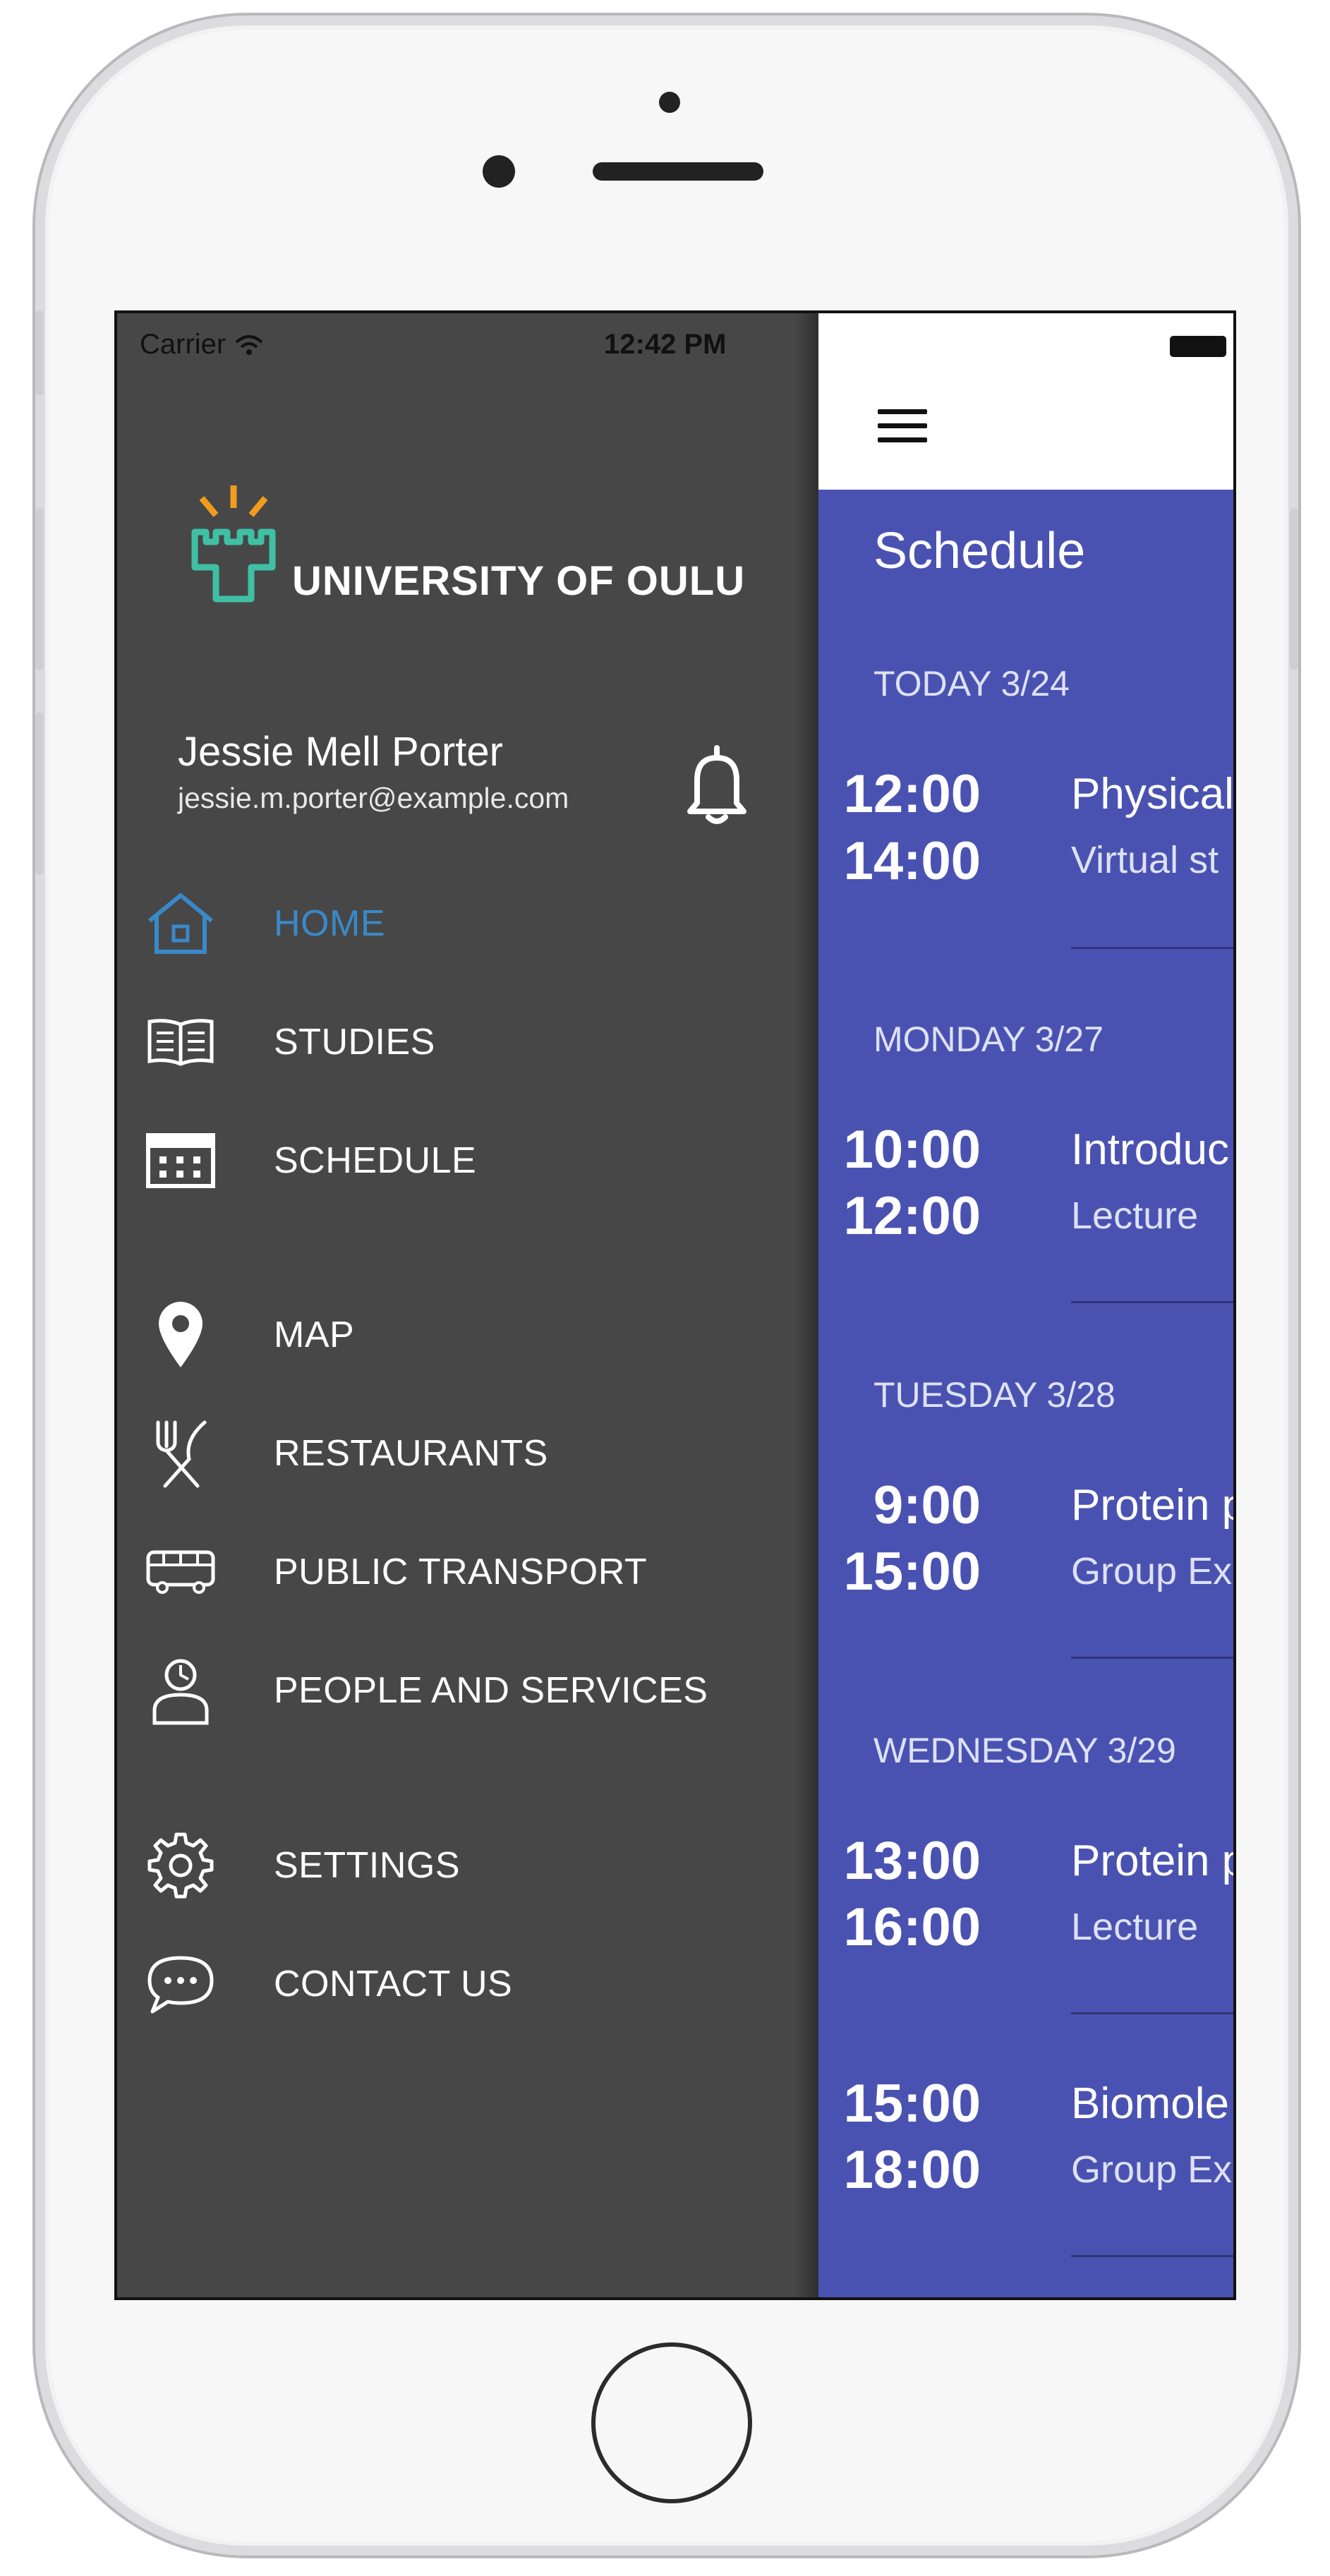  I want to click on bell-icon, so click(717, 784).